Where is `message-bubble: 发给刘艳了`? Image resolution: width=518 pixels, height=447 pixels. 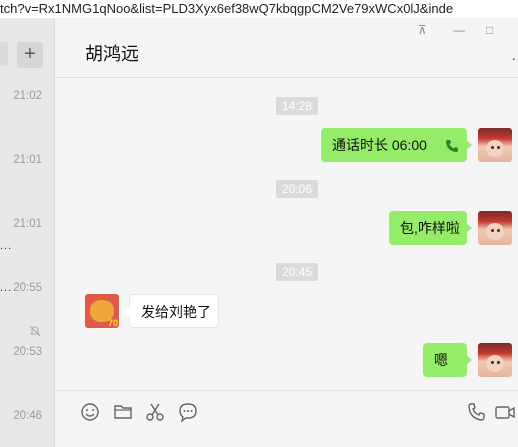 message-bubble: 发给刘艳了 is located at coordinates (171, 311).